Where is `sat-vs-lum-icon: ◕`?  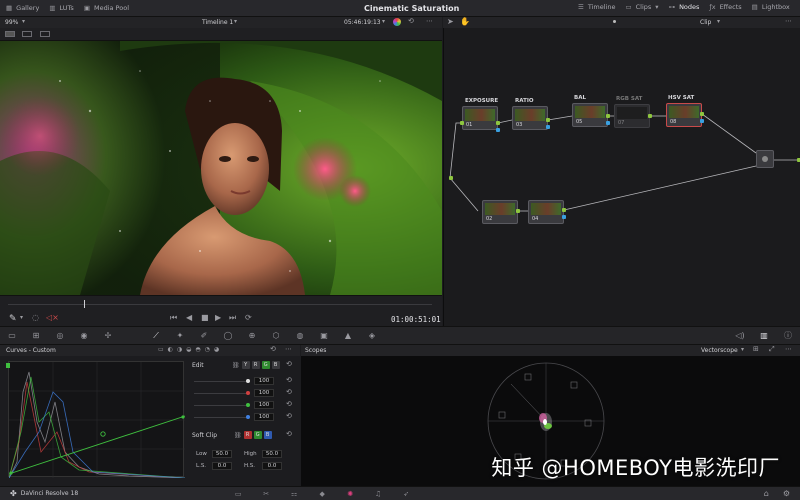 sat-vs-lum-icon: ◕ is located at coordinates (216, 349).